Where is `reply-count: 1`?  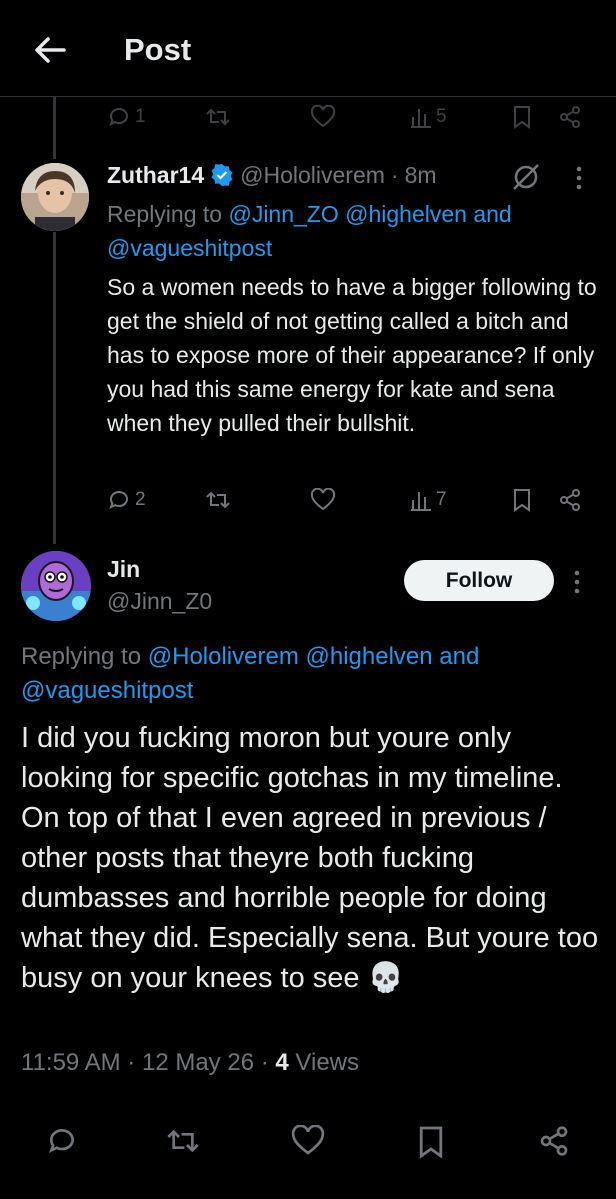 reply-count: 1 is located at coordinates (140, 116).